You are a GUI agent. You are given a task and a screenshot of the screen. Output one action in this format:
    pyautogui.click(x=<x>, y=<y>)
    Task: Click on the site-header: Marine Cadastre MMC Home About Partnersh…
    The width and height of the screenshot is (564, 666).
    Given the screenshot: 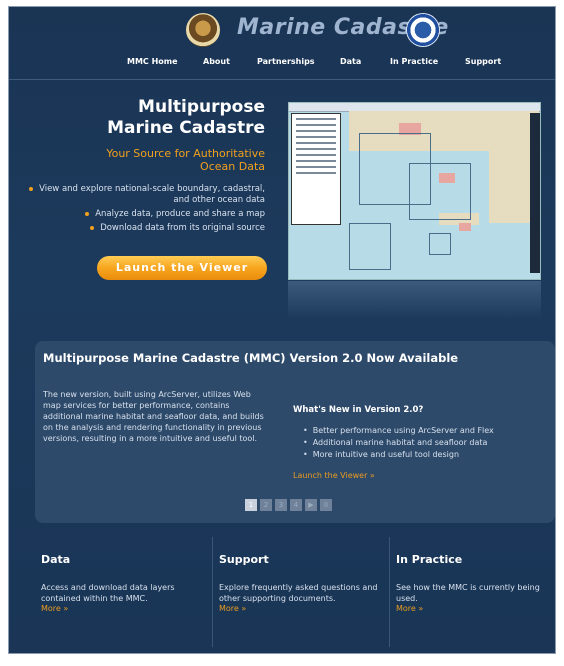 What is the action you would take?
    pyautogui.click(x=282, y=45)
    